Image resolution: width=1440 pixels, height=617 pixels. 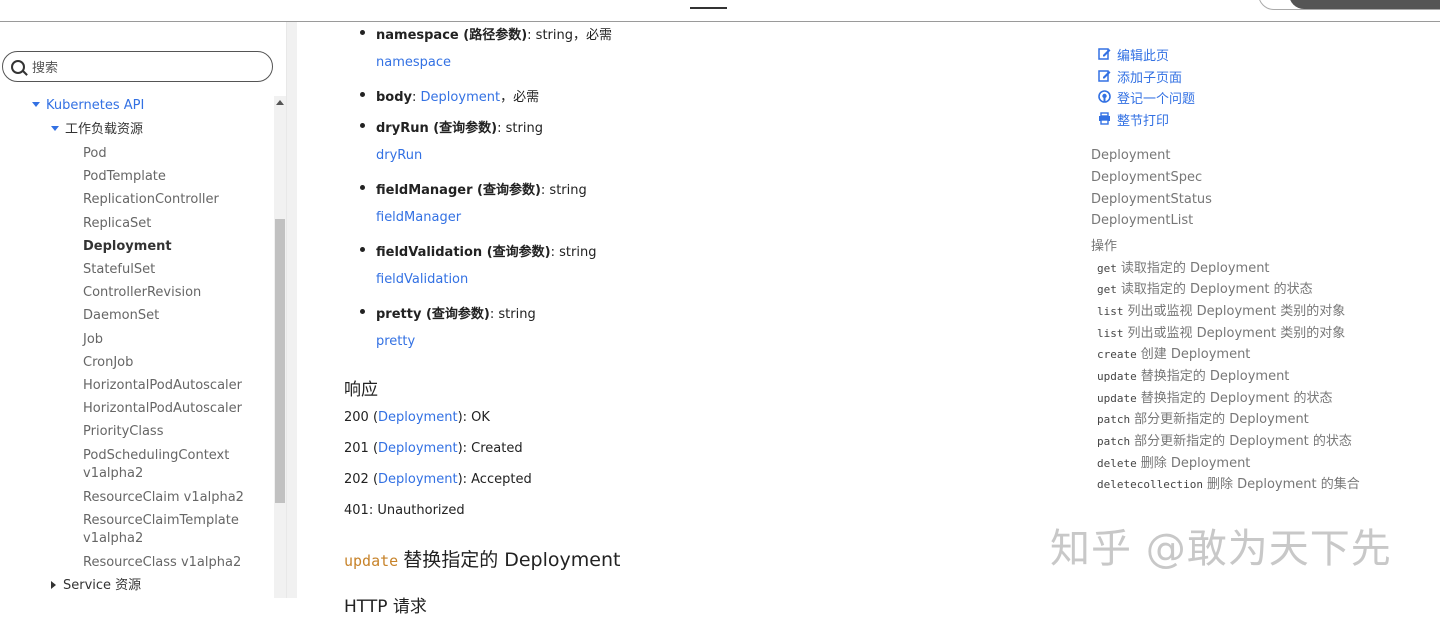 What do you see at coordinates (1151, 199) in the screenshot?
I see `toc-item-deploymentstatus: DeploymentStatus` at bounding box center [1151, 199].